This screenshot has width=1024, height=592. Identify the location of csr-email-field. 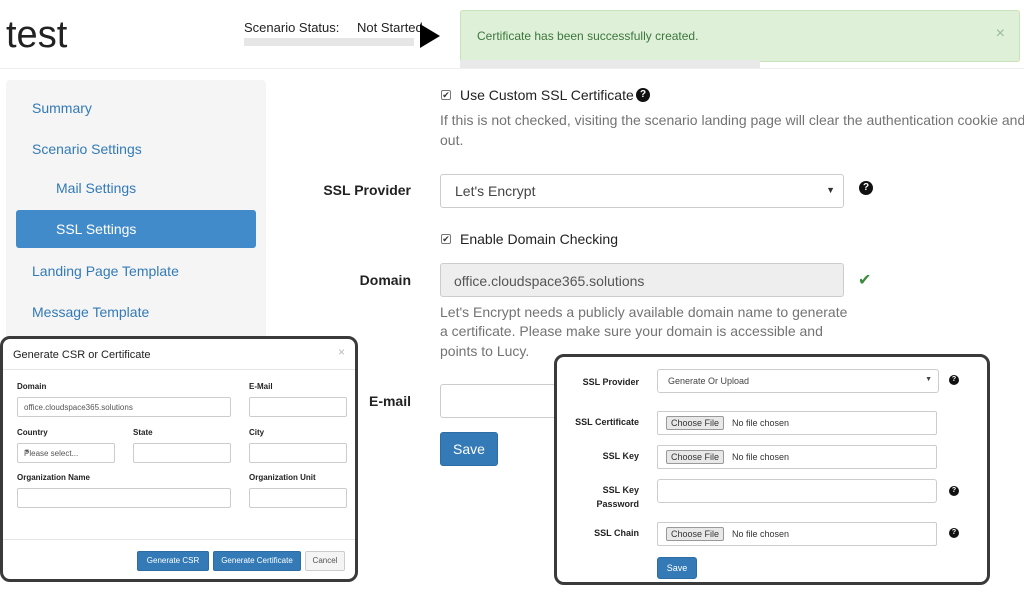
(298, 407).